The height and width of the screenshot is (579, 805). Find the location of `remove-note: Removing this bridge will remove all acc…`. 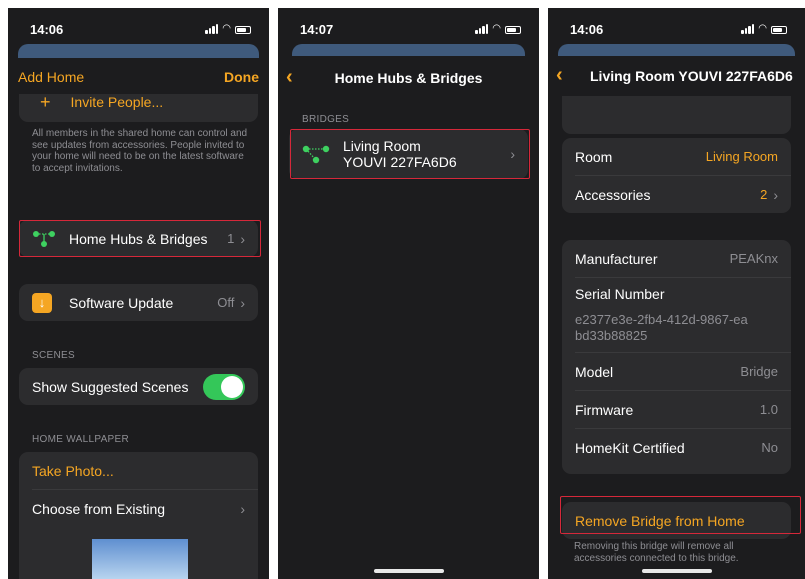

remove-note: Removing this bridge will remove all acc… is located at coordinates (656, 552).